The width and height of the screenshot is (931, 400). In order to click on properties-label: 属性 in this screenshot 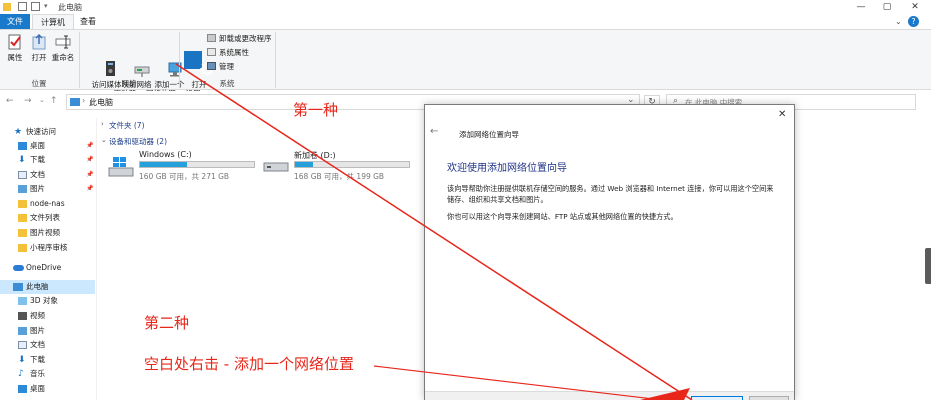, I will do `click(15, 57)`.